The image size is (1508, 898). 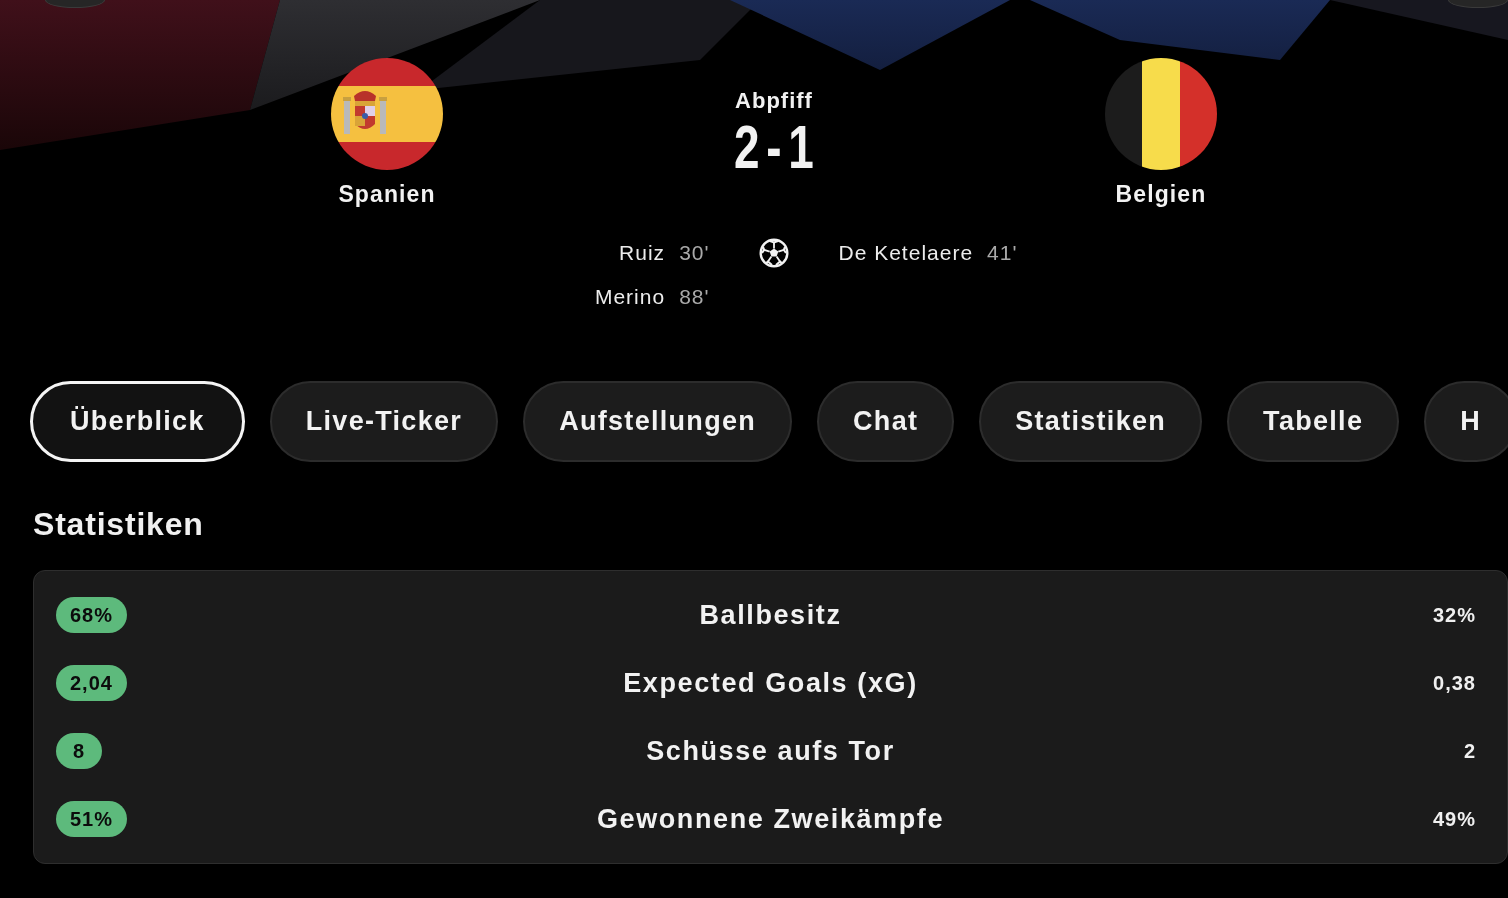 I want to click on goal-scorer: De Ketelaere, so click(x=906, y=253).